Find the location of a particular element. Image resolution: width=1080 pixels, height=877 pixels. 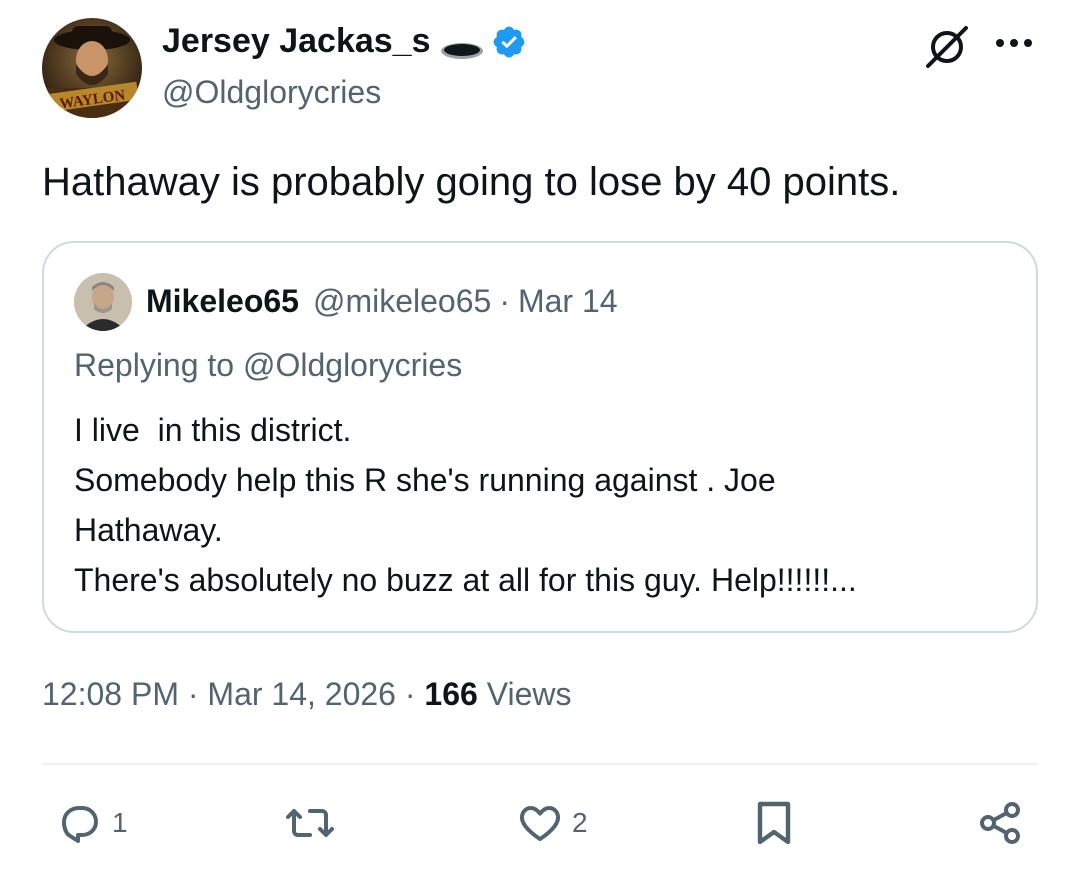

share-icon is located at coordinates (1000, 823).